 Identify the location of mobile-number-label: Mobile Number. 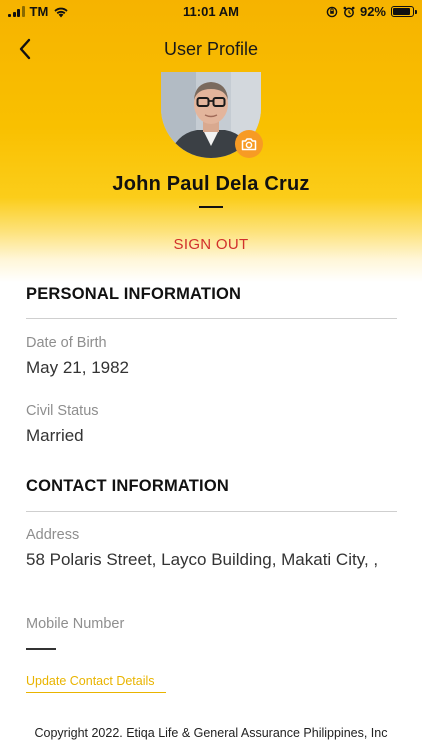
(75, 624).